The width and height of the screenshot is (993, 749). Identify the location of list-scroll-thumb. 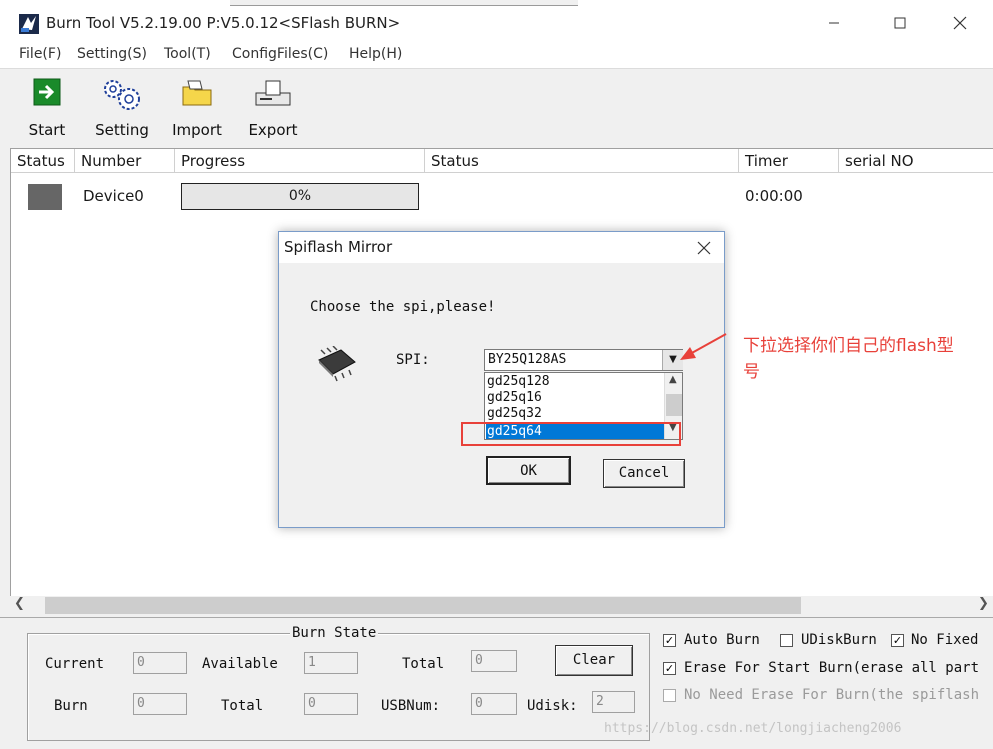
(674, 405).